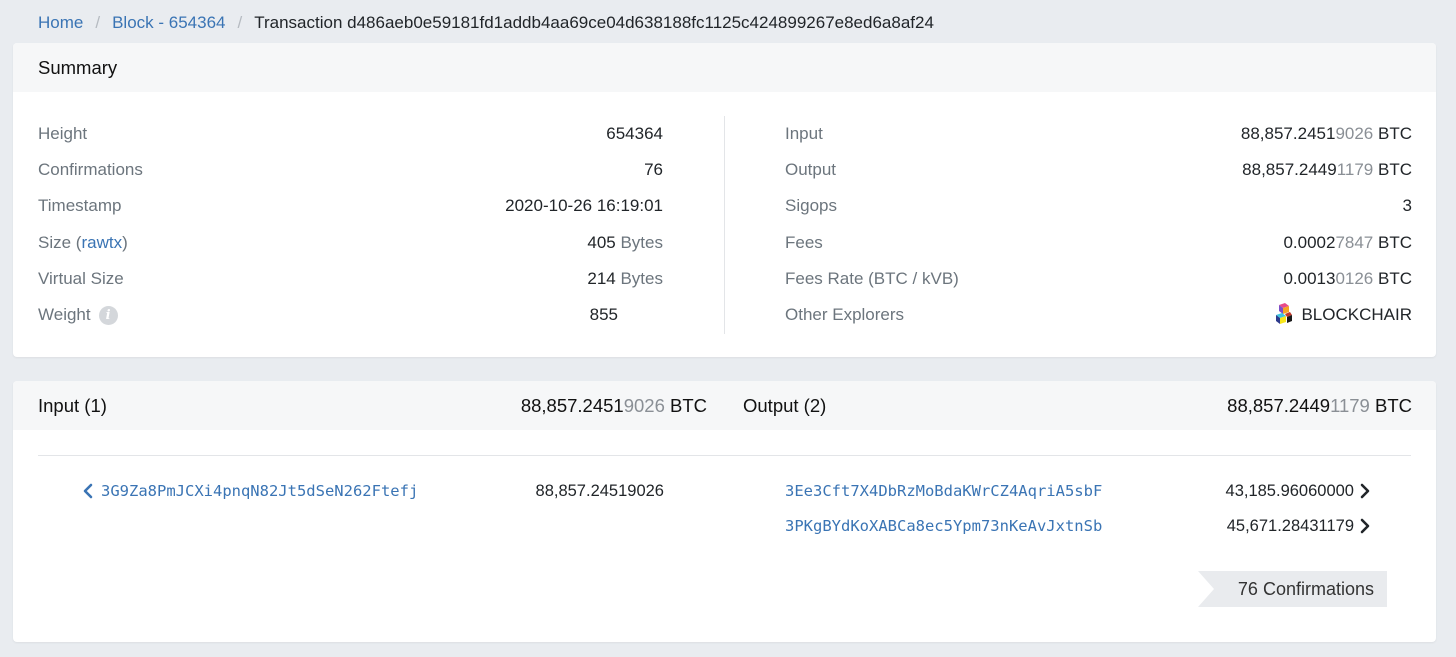 The width and height of the screenshot is (1456, 657). Describe the element at coordinates (350, 279) in the screenshot. I see `summary-row-vsize: Virtual Size 214 Bytes` at that location.